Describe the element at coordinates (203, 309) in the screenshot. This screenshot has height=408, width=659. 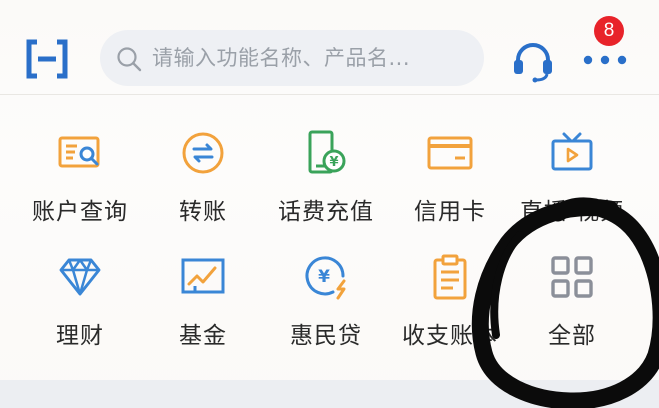
I see `grid-item-fund: 基金` at that location.